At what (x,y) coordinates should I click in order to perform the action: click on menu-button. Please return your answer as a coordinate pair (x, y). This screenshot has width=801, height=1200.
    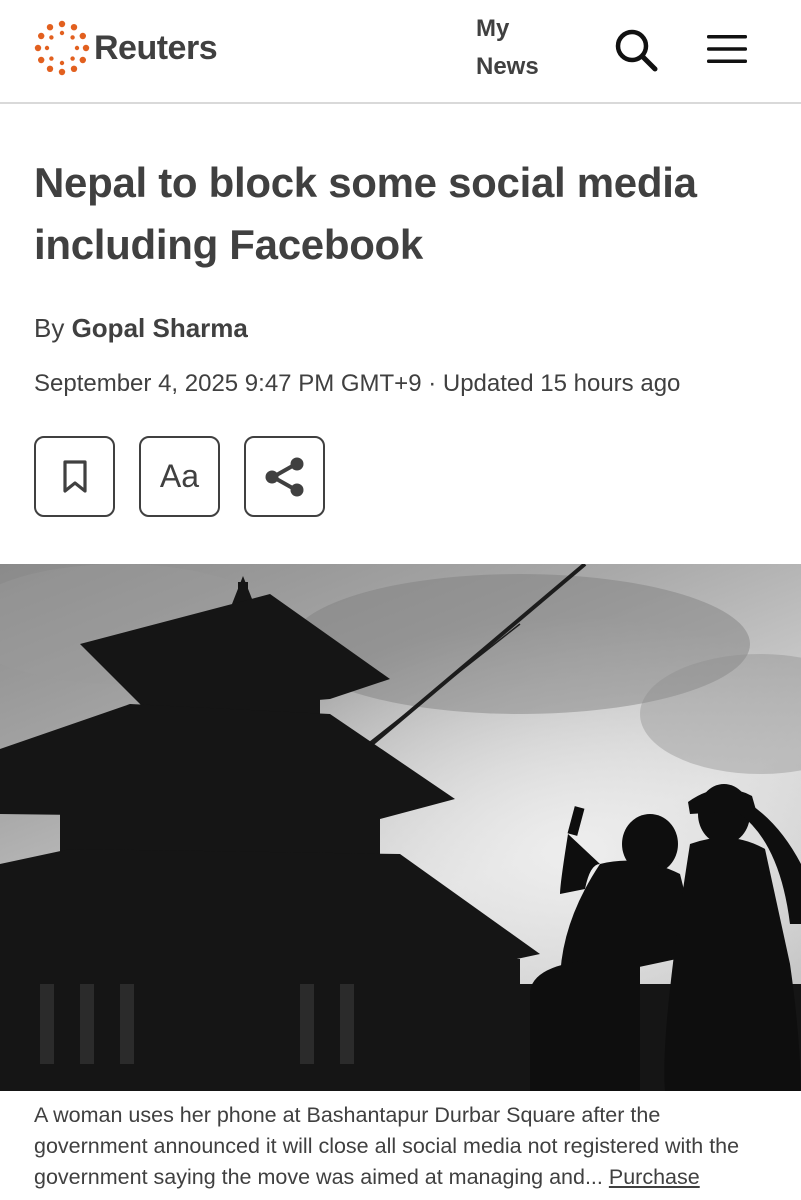
    Looking at the image, I should click on (727, 49).